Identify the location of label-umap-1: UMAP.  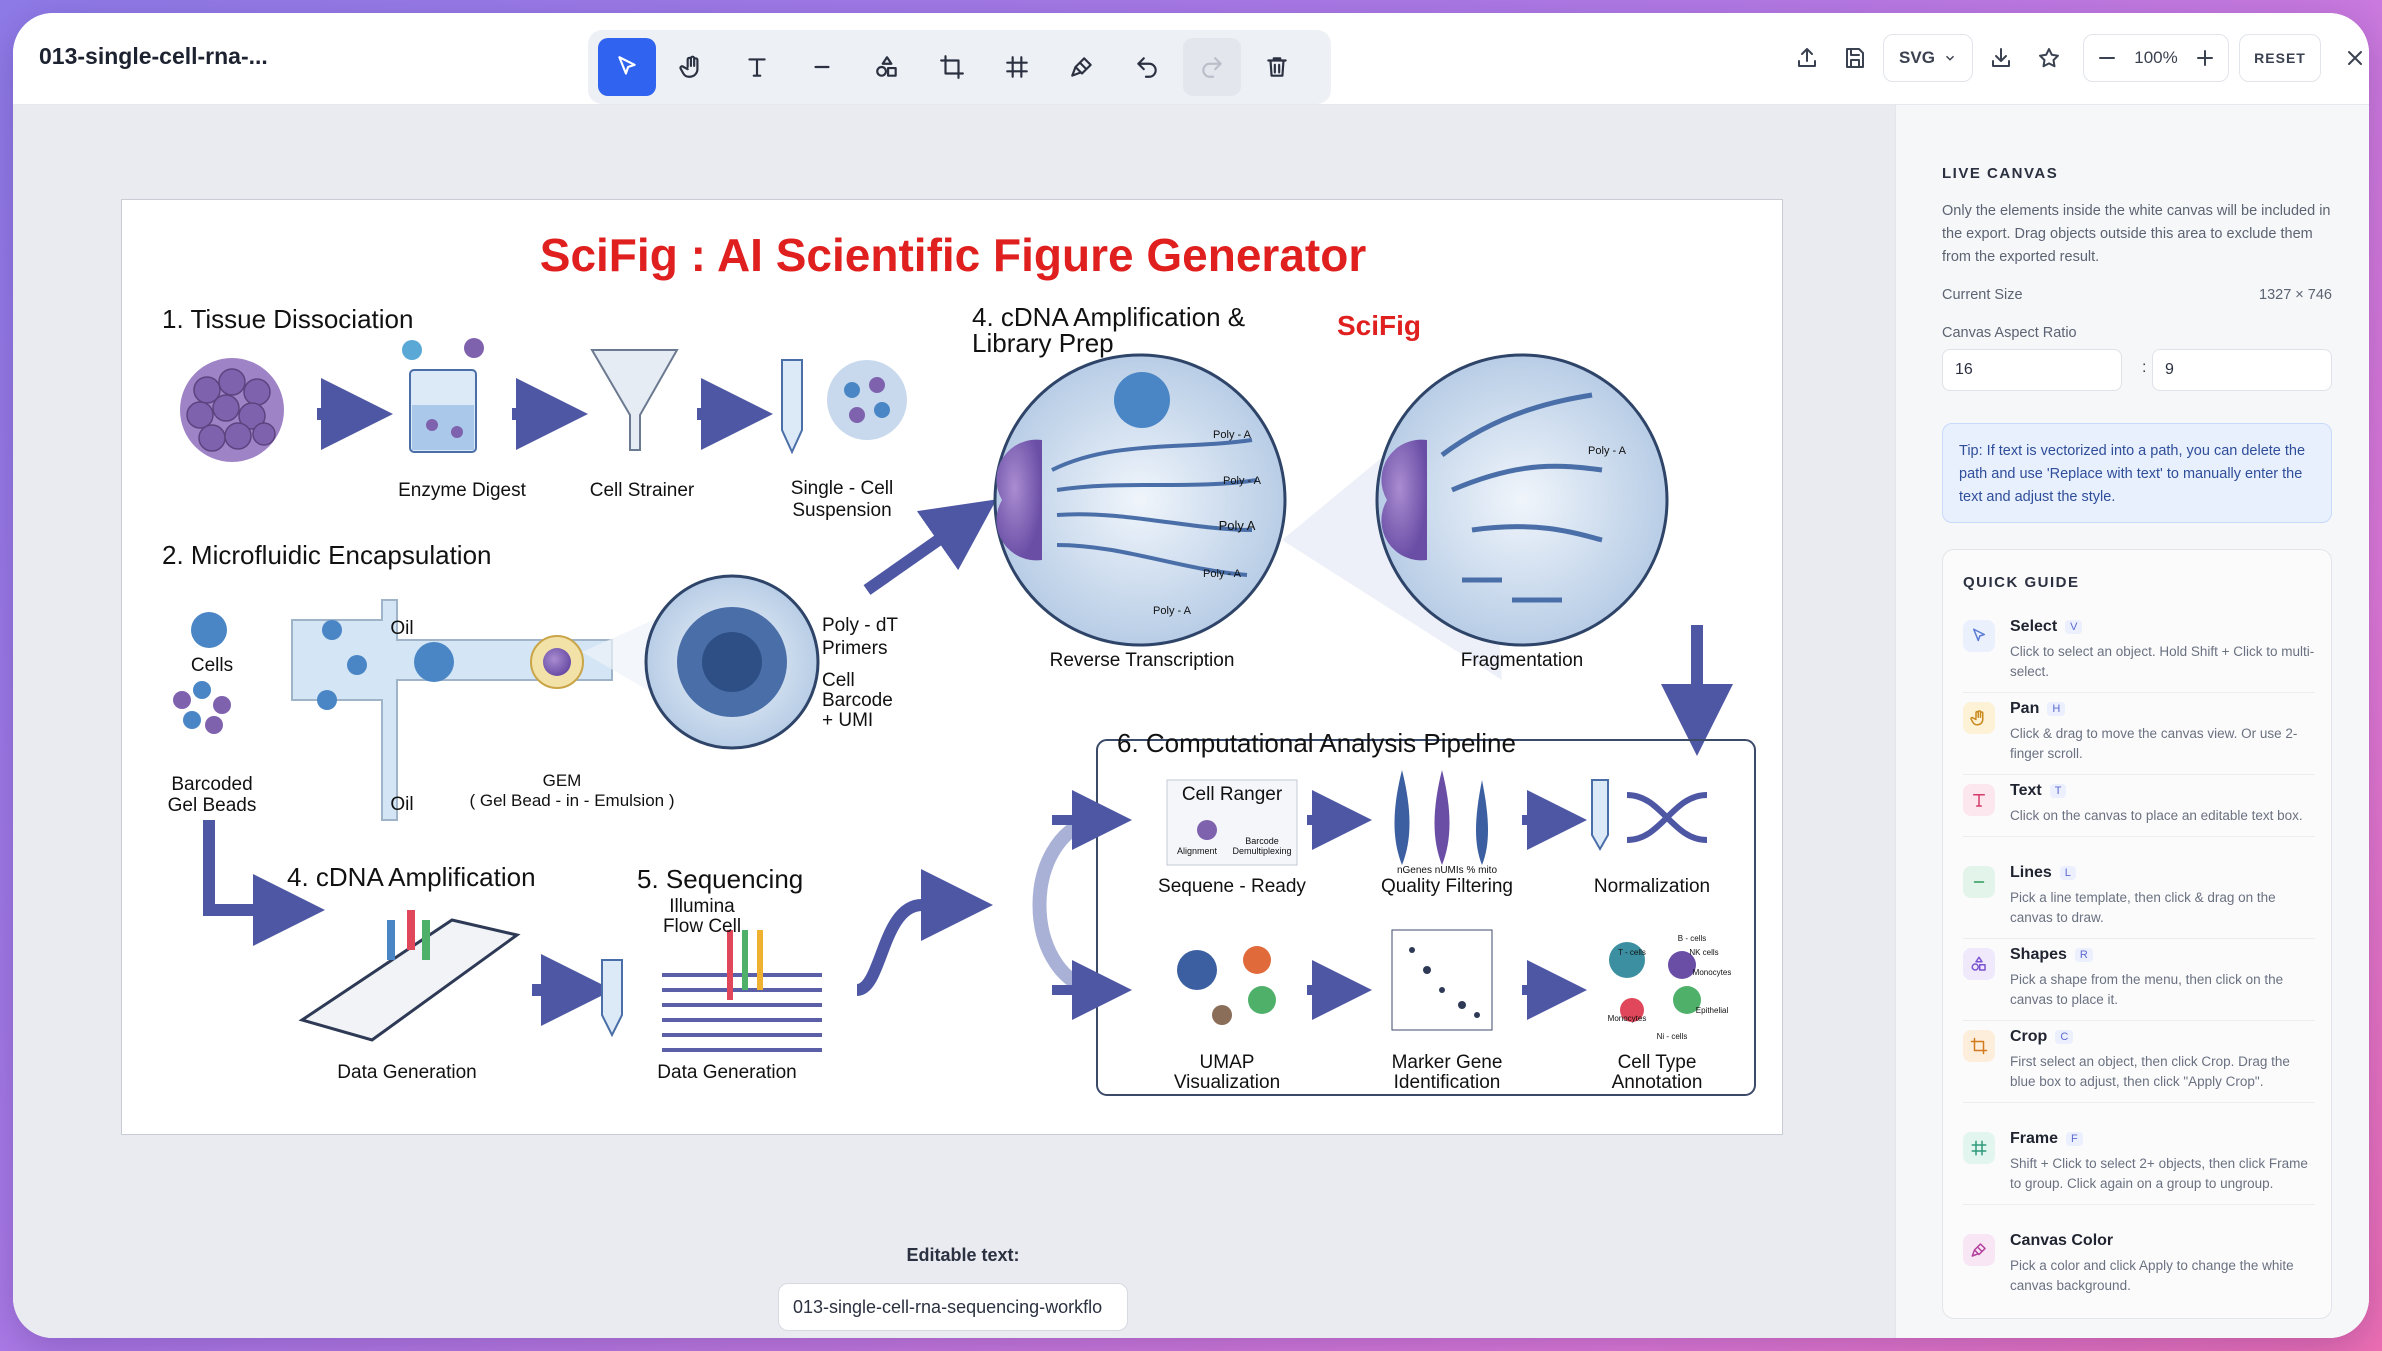
(1227, 1063).